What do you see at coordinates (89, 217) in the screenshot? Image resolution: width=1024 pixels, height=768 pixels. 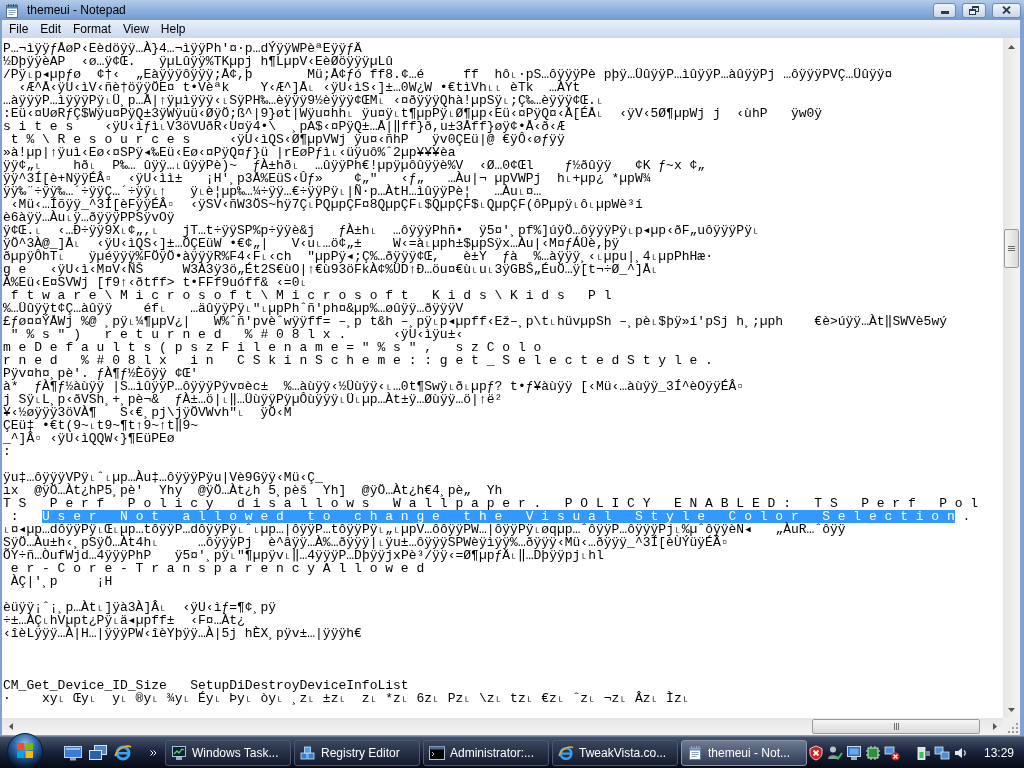 I see `text-line: è6àÿÿ…Àu˪ÿ…ðÿÿÿPPSÿvOÿ` at bounding box center [89, 217].